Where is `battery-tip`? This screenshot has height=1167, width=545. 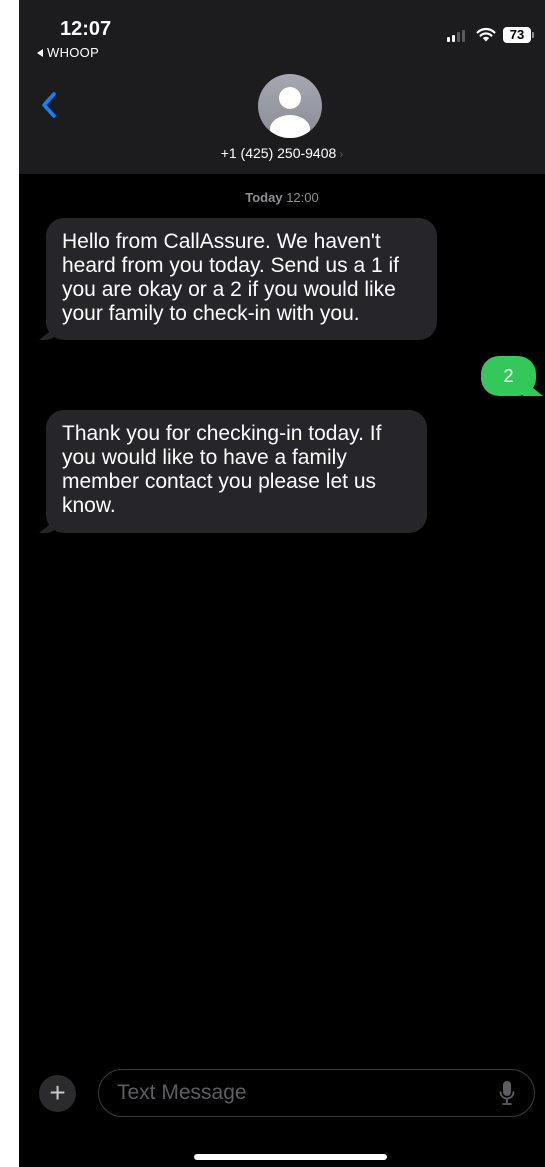
battery-tip is located at coordinates (533, 35).